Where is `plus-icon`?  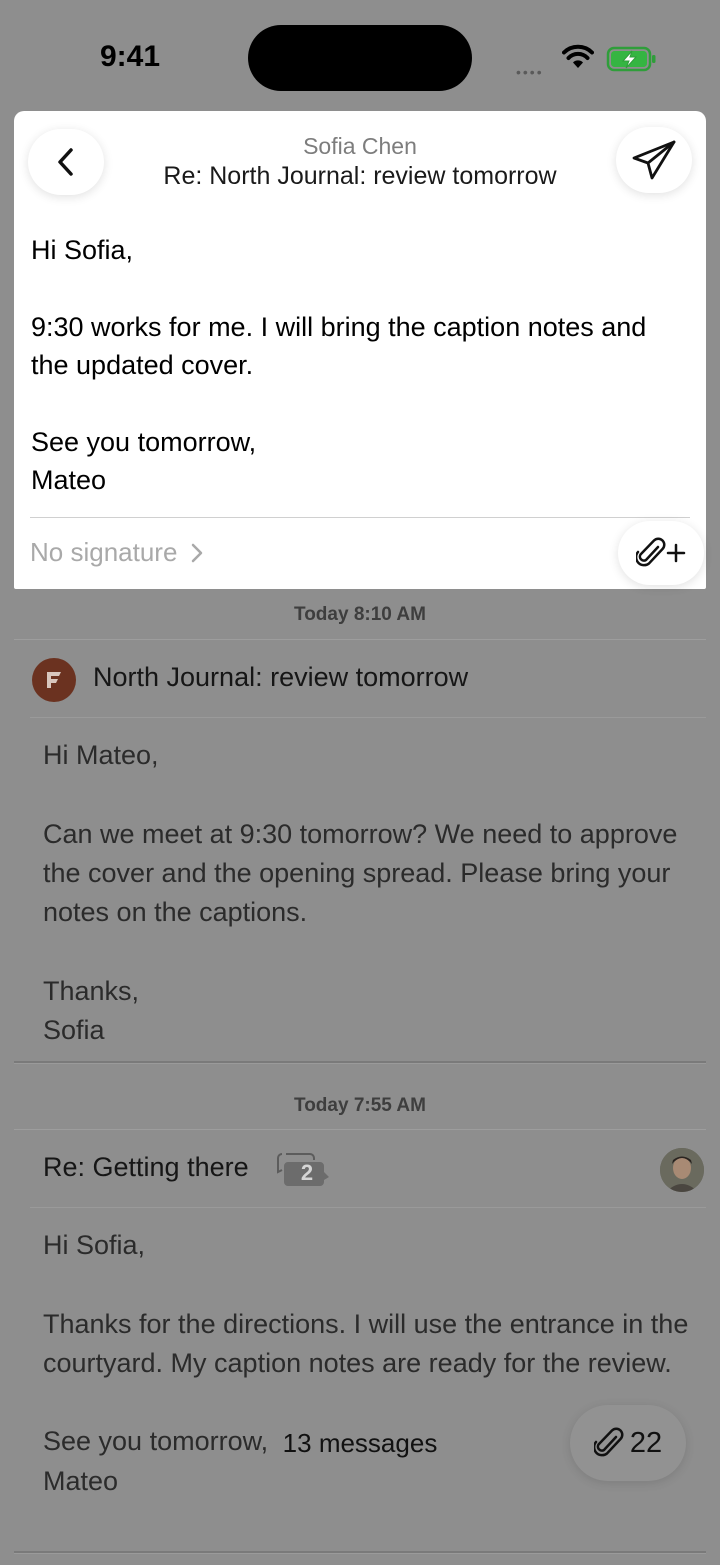
plus-icon is located at coordinates (676, 553).